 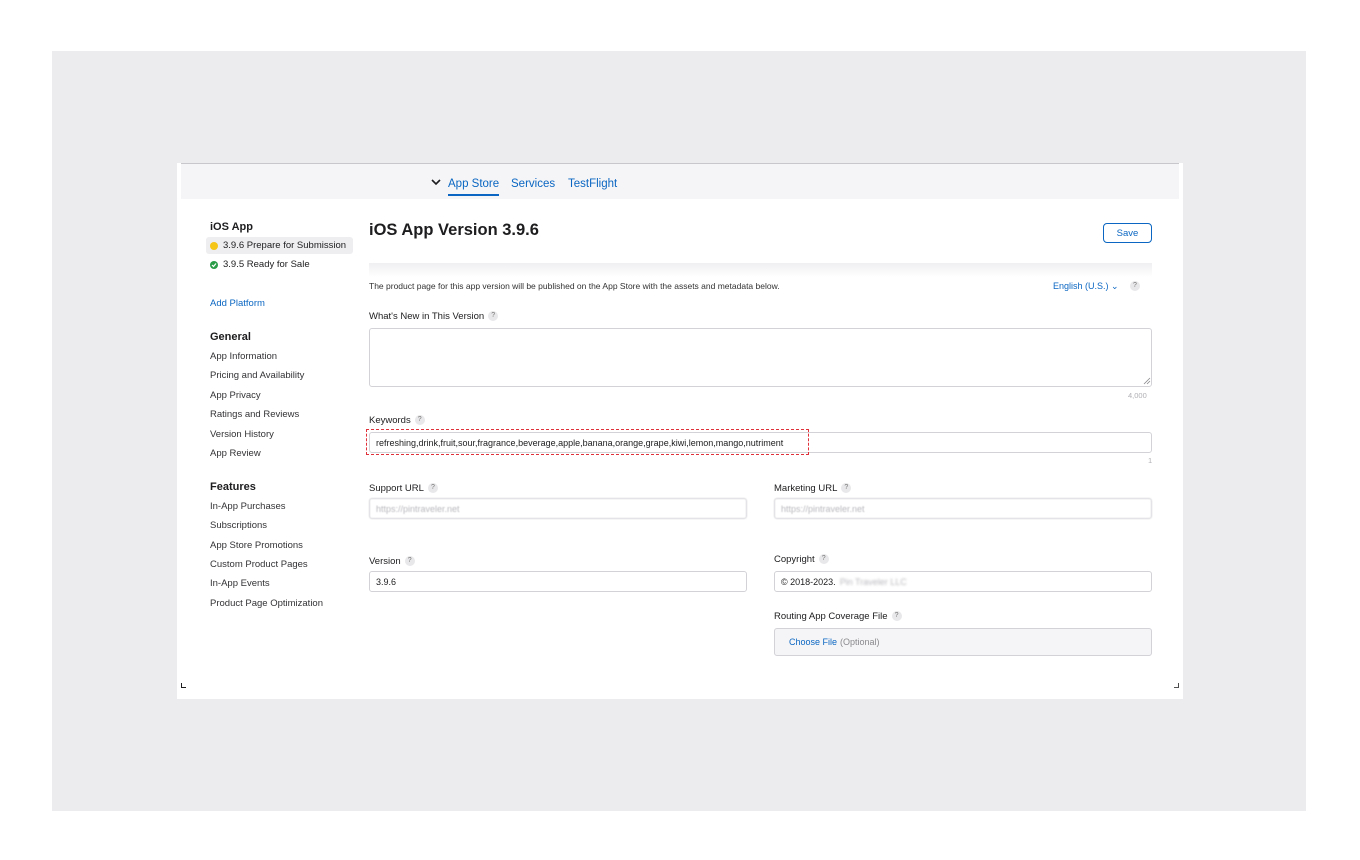 What do you see at coordinates (214, 245) in the screenshot?
I see `pending-status-icon` at bounding box center [214, 245].